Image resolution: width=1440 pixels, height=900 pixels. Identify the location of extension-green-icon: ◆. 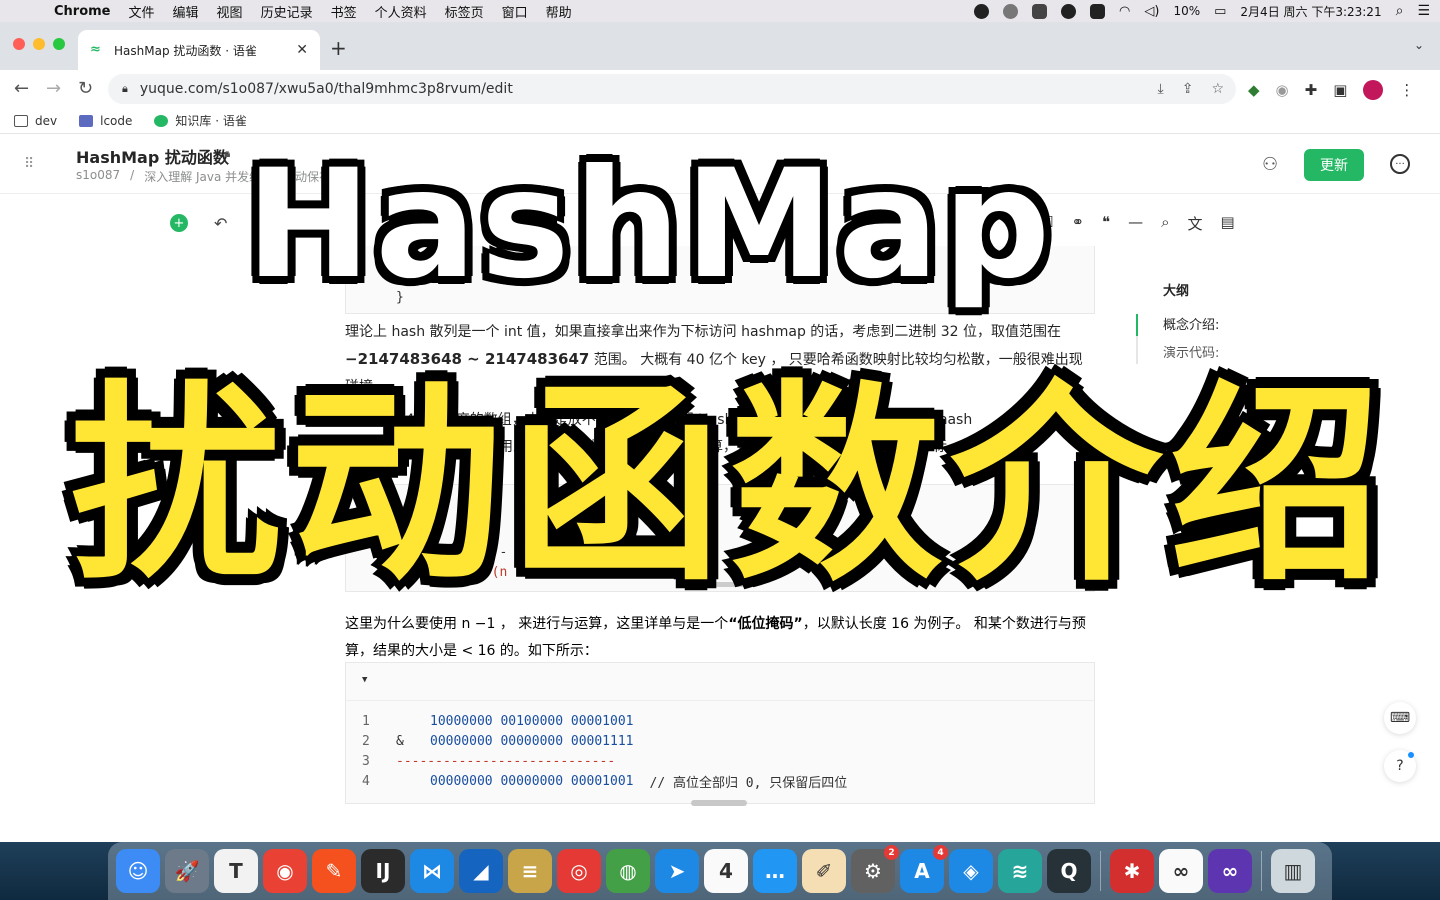
(1254, 90).